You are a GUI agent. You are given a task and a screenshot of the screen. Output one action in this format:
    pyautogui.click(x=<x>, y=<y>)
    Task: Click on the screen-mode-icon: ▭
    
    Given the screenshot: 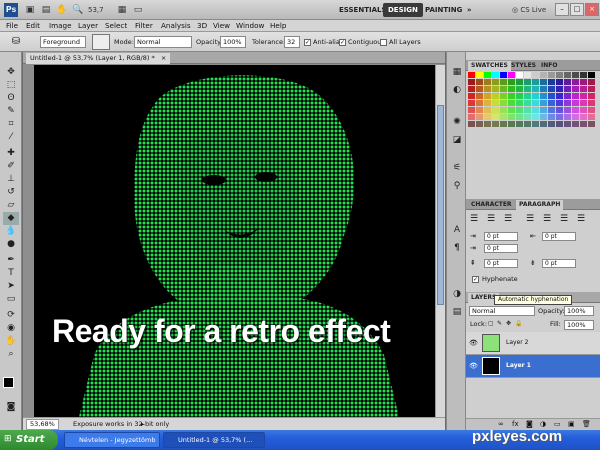 What is the action you would take?
    pyautogui.click(x=138, y=10)
    